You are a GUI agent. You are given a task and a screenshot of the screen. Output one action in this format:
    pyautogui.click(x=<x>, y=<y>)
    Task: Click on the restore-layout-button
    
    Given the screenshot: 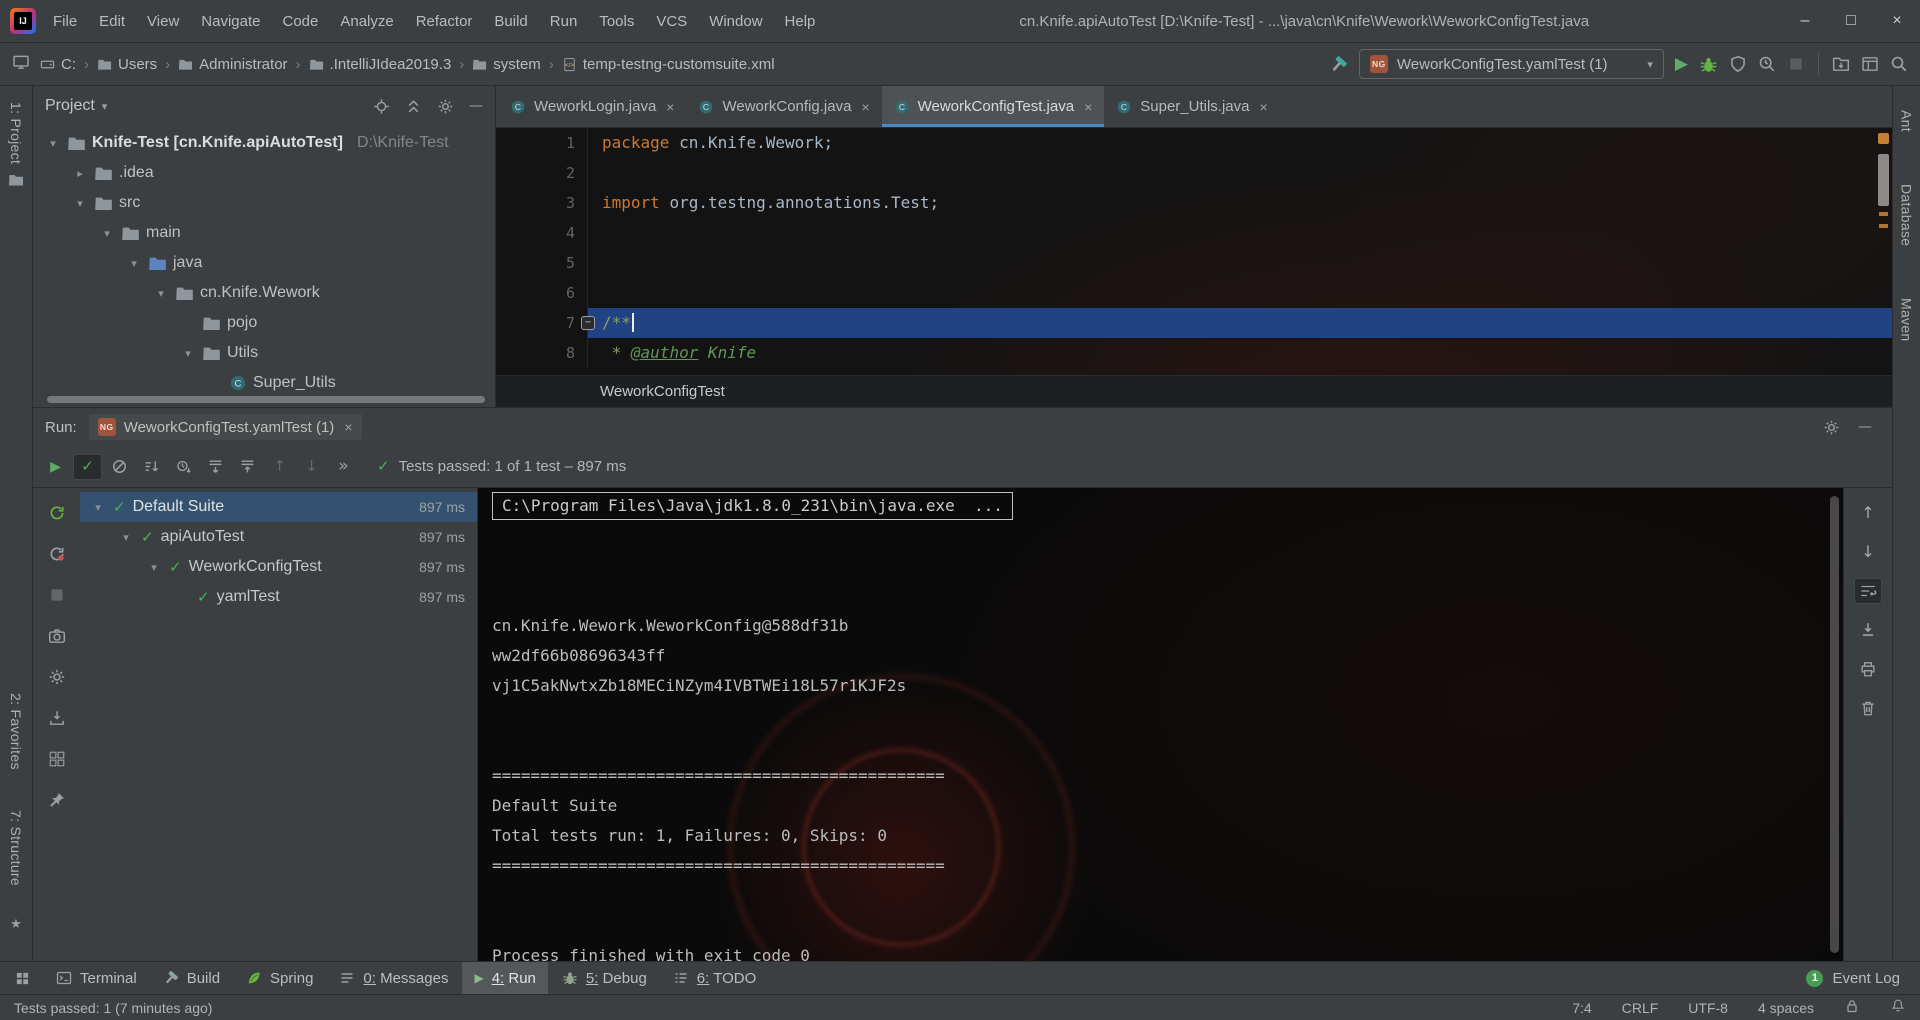 What is the action you would take?
    pyautogui.click(x=57, y=759)
    